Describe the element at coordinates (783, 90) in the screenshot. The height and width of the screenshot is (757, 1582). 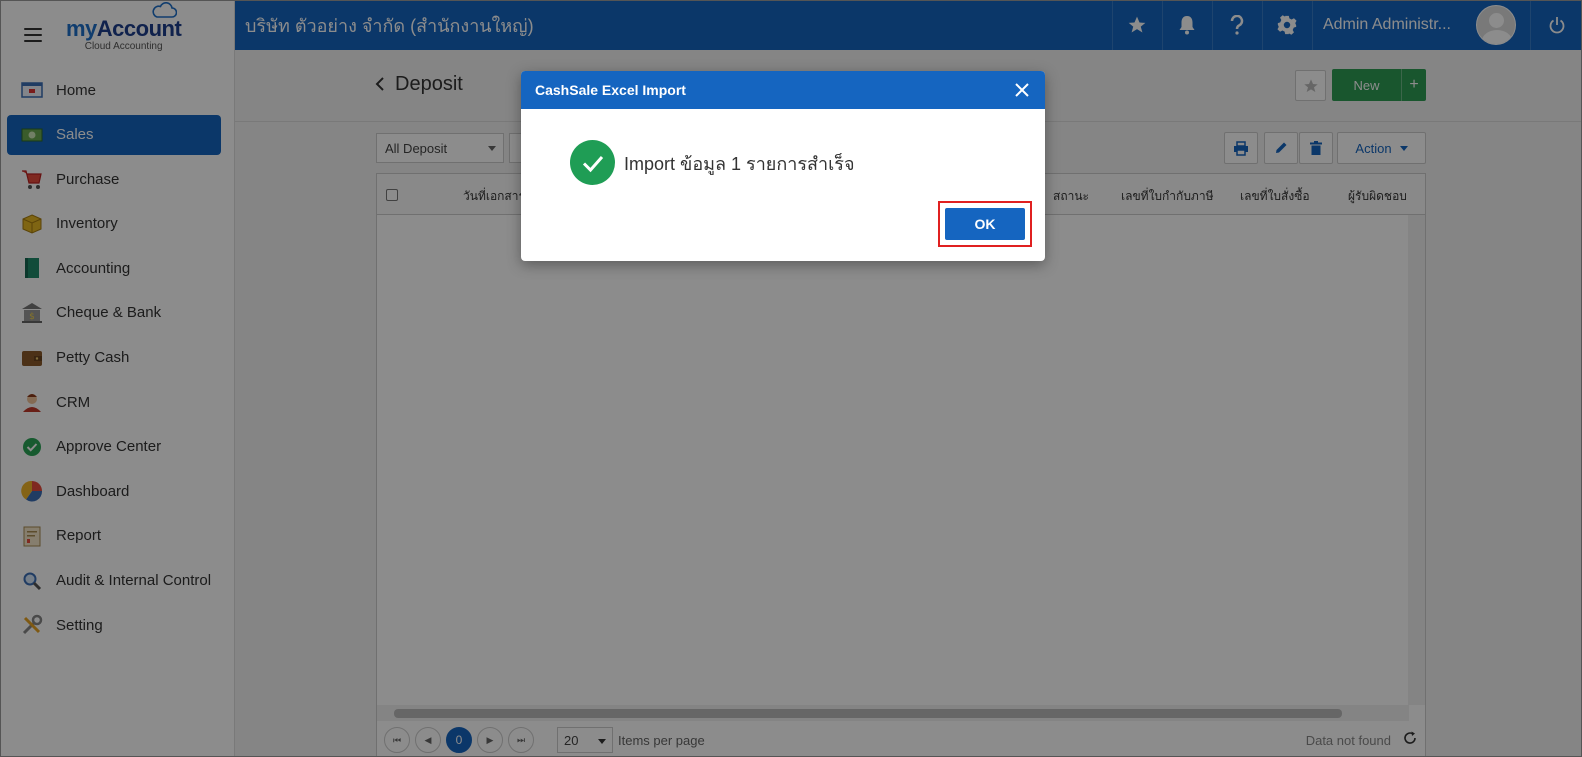
I see `dialog-header: CashSale Excel Import` at that location.